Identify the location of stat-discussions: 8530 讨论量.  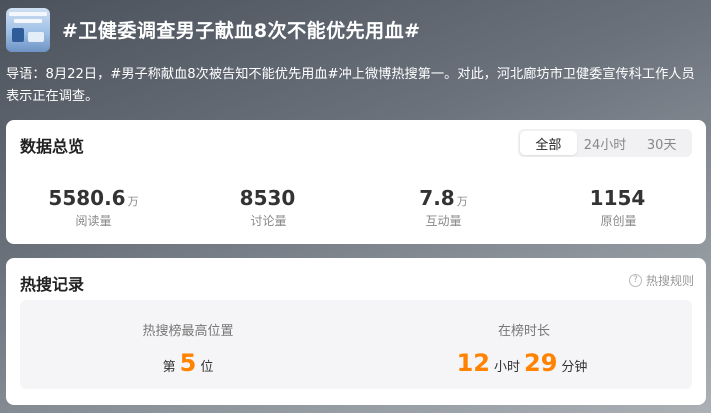
(268, 207).